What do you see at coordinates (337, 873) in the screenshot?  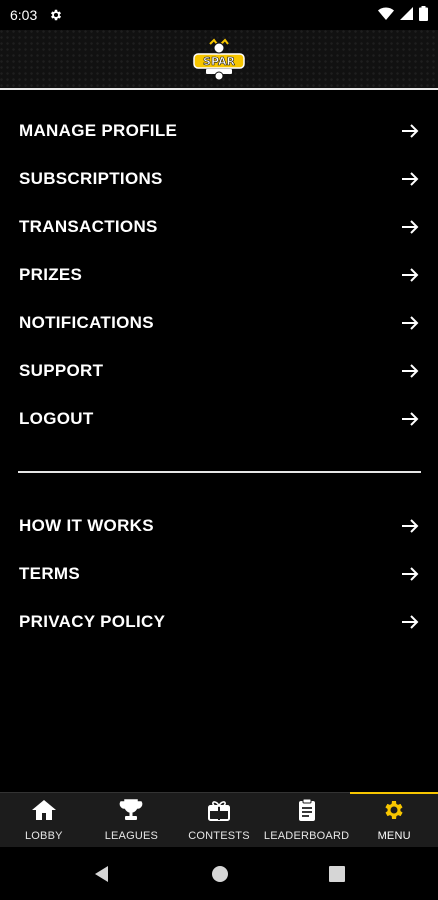 I see `recents-icon` at bounding box center [337, 873].